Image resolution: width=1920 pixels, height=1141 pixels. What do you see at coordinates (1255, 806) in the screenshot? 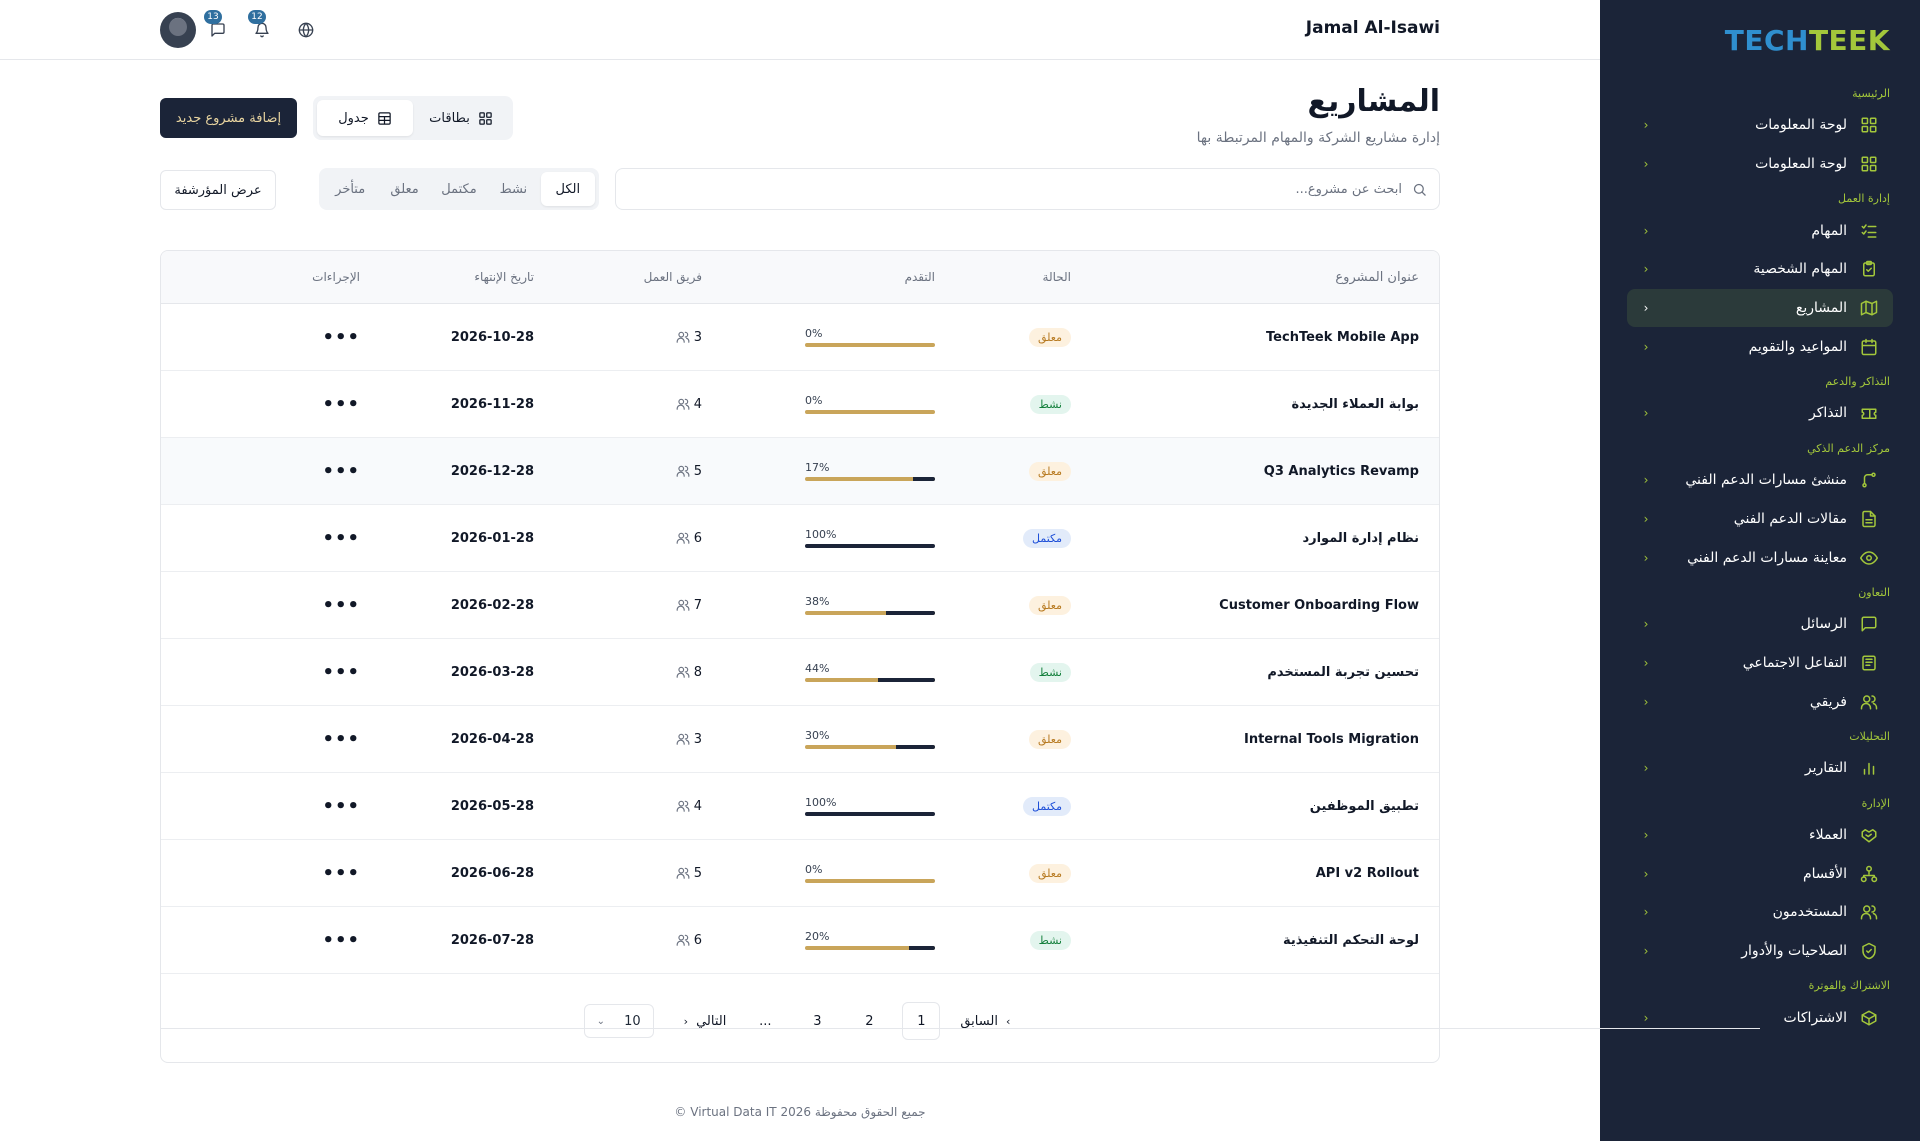
I see `project-title: تطبيق الموظفين` at bounding box center [1255, 806].